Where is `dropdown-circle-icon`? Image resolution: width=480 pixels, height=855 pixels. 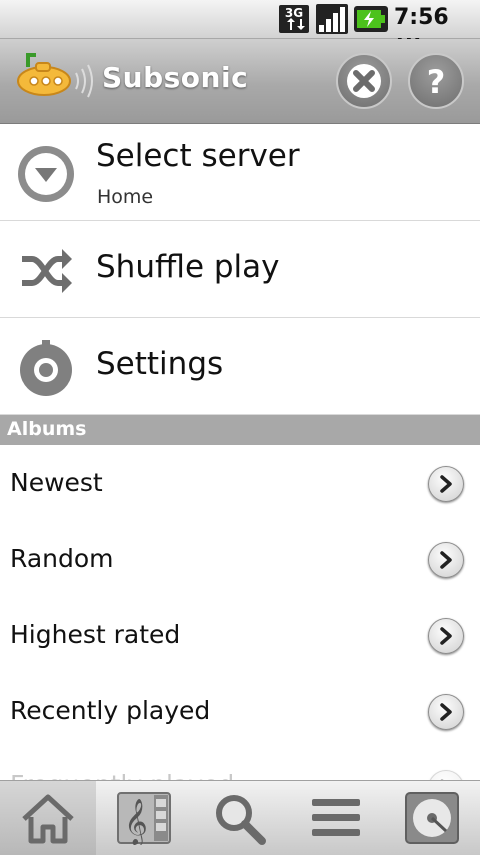 dropdown-circle-icon is located at coordinates (46, 174).